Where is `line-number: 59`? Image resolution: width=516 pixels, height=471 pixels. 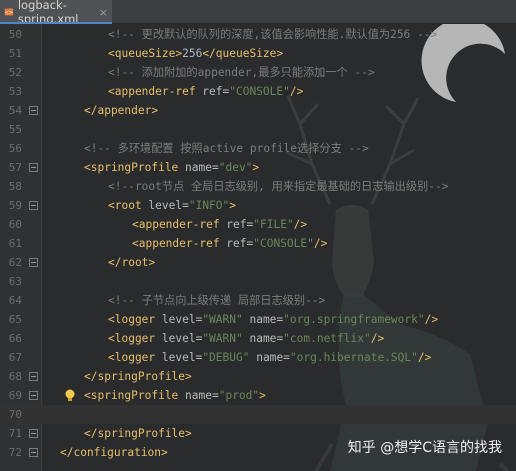
line-number: 59 is located at coordinates (15, 205).